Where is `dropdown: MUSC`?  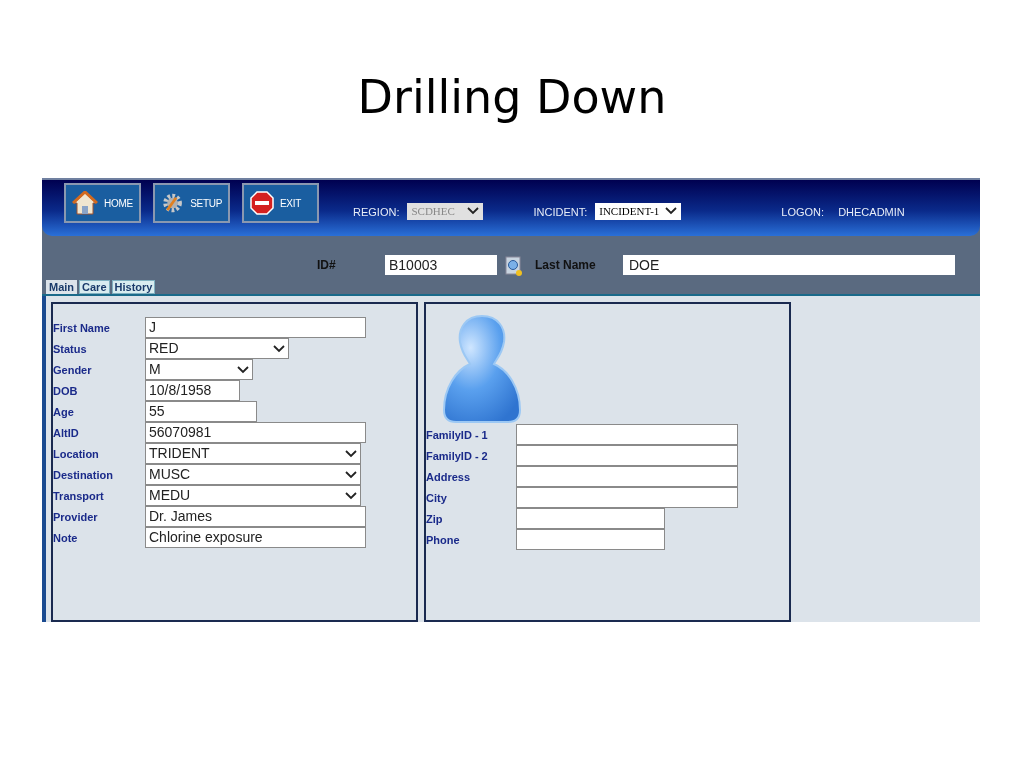
dropdown: MUSC is located at coordinates (253, 474).